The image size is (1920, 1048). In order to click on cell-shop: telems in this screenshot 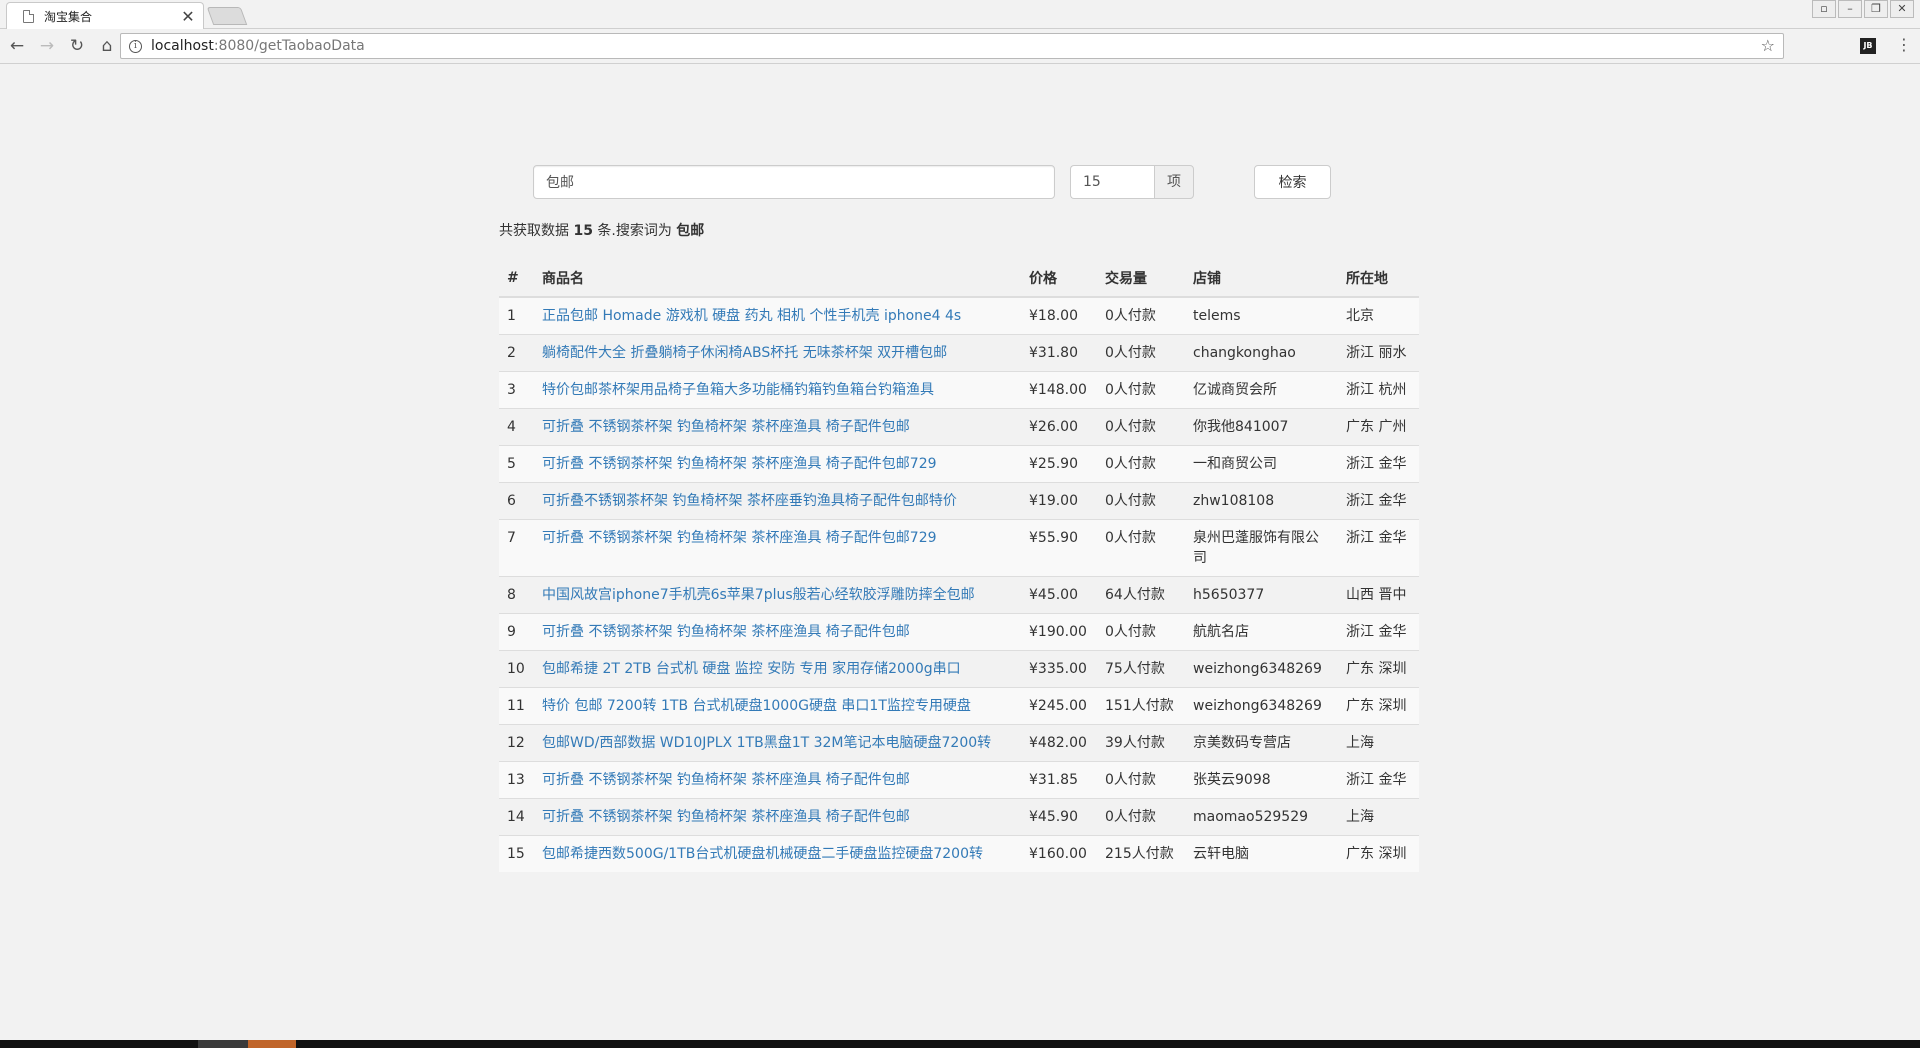, I will do `click(1261, 315)`.